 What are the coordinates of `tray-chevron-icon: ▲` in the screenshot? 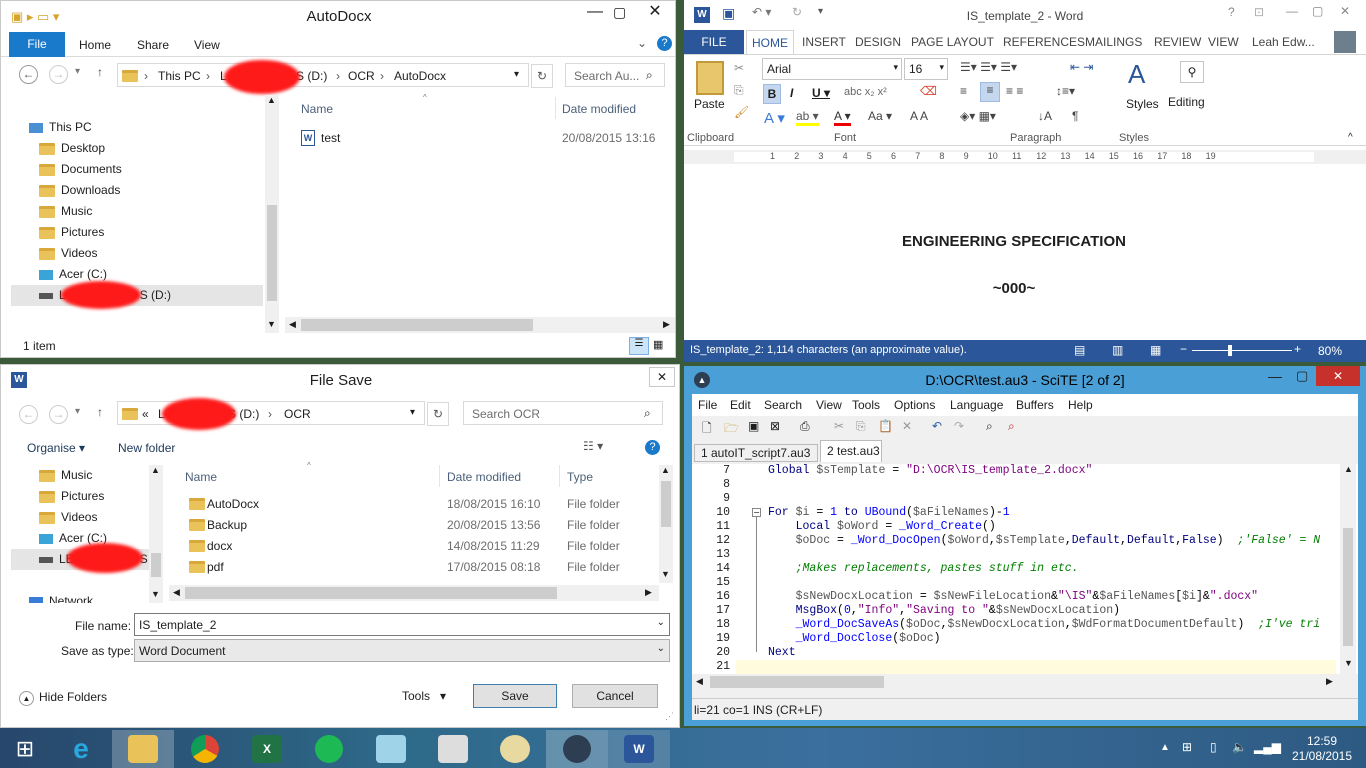 It's located at (1165, 747).